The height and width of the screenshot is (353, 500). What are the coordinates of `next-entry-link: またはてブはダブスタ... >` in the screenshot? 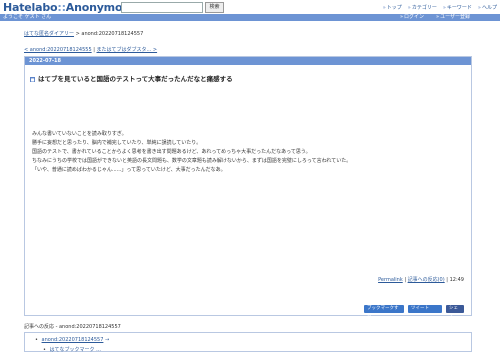 It's located at (127, 50).